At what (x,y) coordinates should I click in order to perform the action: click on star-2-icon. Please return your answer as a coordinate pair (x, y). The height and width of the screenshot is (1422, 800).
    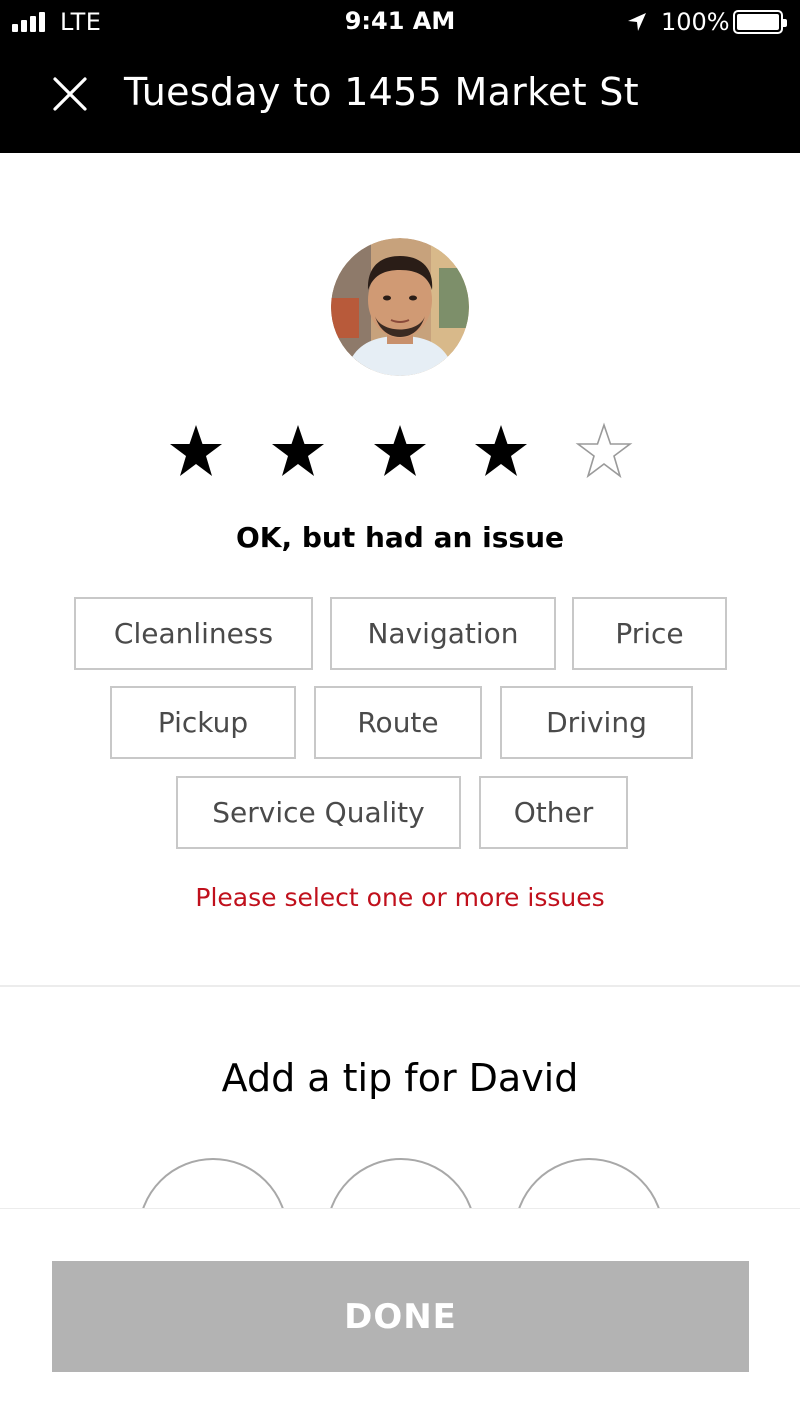
    Looking at the image, I should click on (298, 452).